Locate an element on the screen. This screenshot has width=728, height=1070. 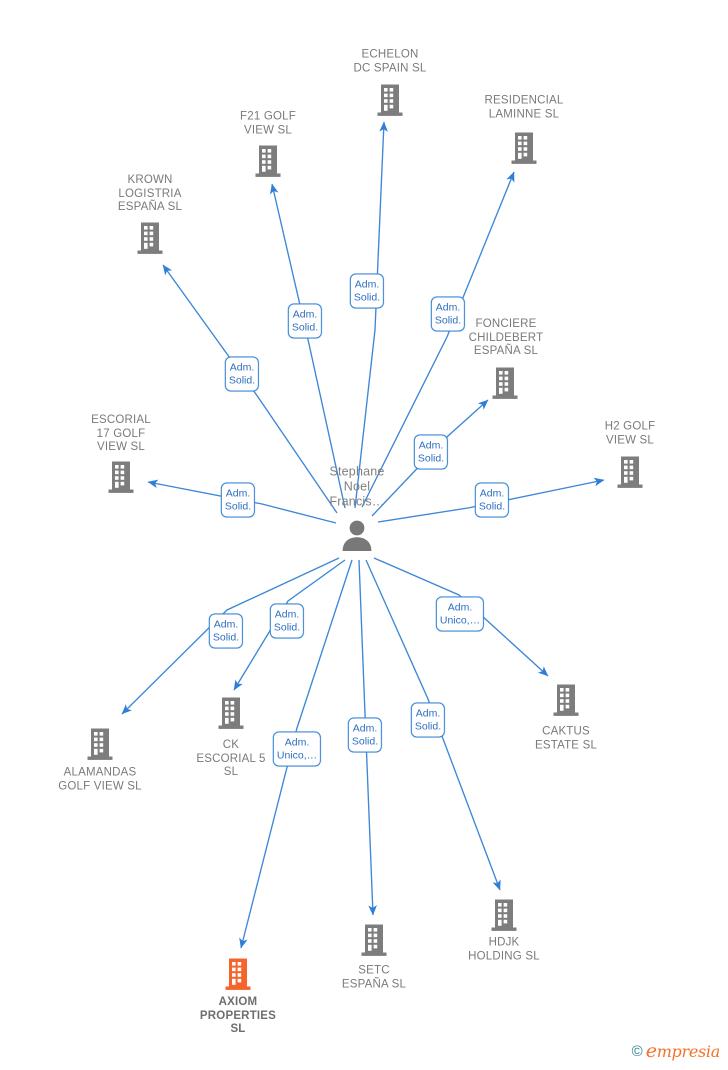
brand-wordmark: empresia is located at coordinates (683, 1051).